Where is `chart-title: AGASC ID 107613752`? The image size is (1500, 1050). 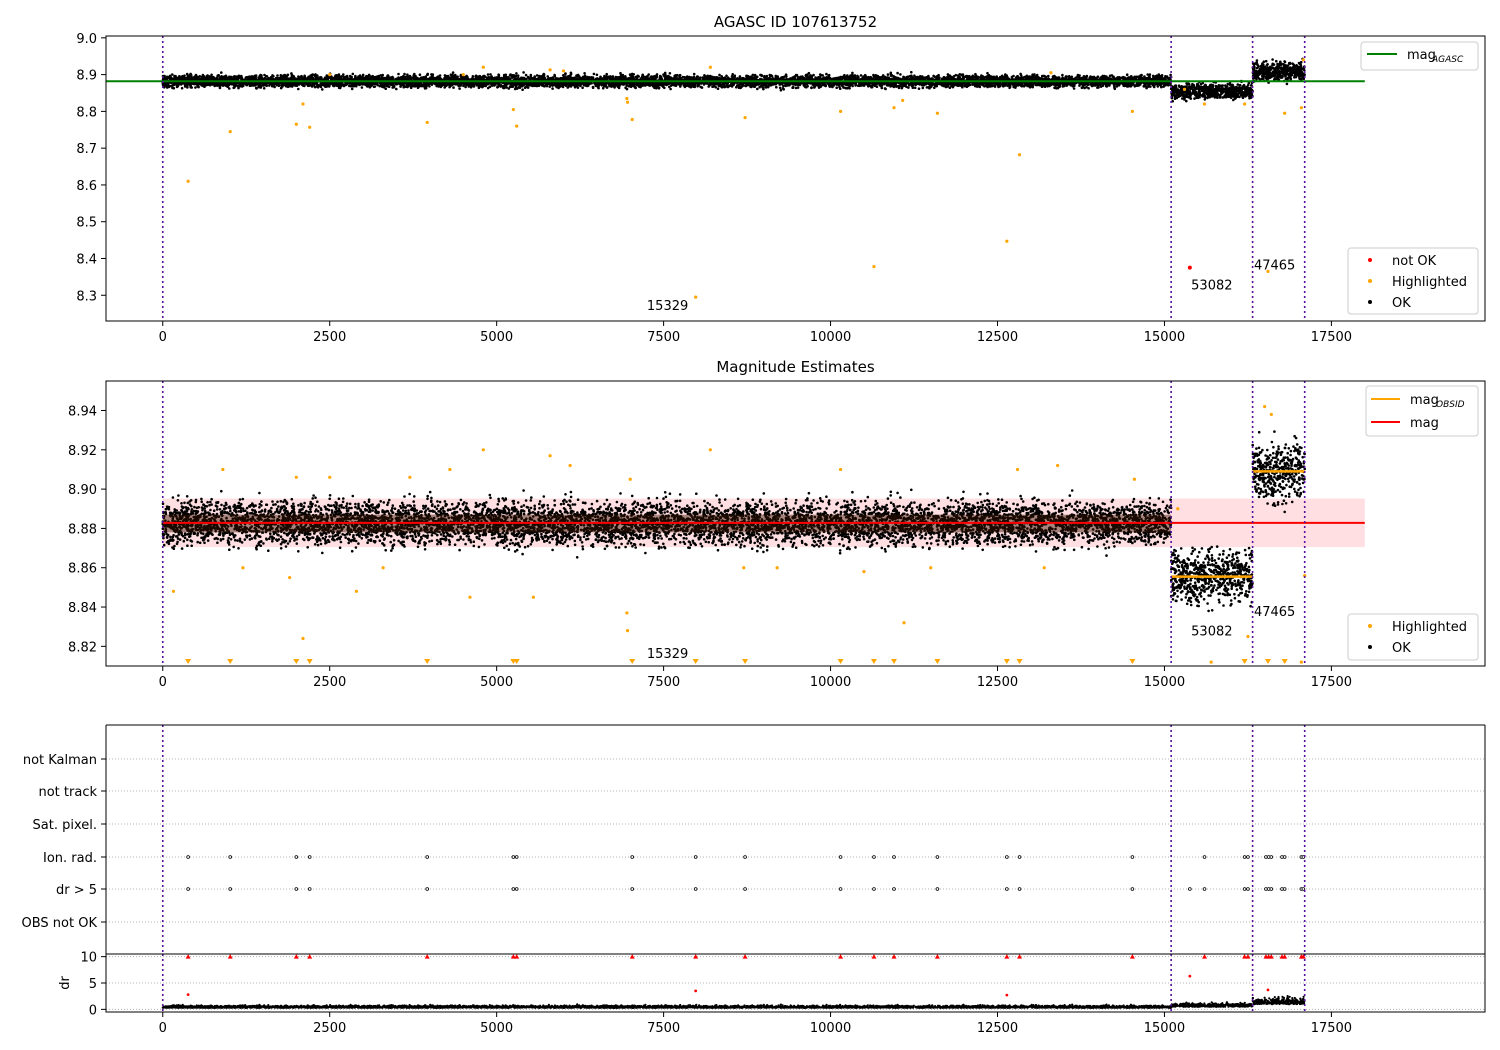 chart-title: AGASC ID 107613752 is located at coordinates (795, 22).